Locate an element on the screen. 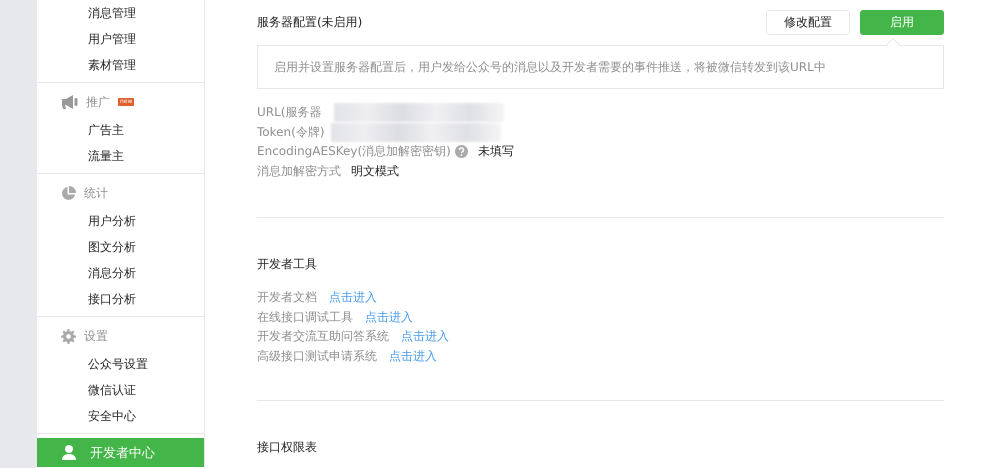  sidebar-item: 安全中心 is located at coordinates (120, 416).